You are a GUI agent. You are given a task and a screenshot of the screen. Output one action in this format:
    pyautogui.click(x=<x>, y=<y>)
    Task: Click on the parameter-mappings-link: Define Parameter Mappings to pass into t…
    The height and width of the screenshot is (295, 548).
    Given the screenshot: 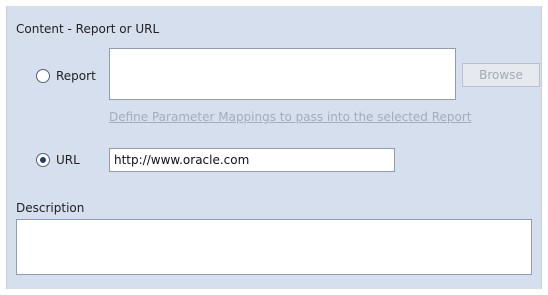 What is the action you would take?
    pyautogui.click(x=290, y=117)
    